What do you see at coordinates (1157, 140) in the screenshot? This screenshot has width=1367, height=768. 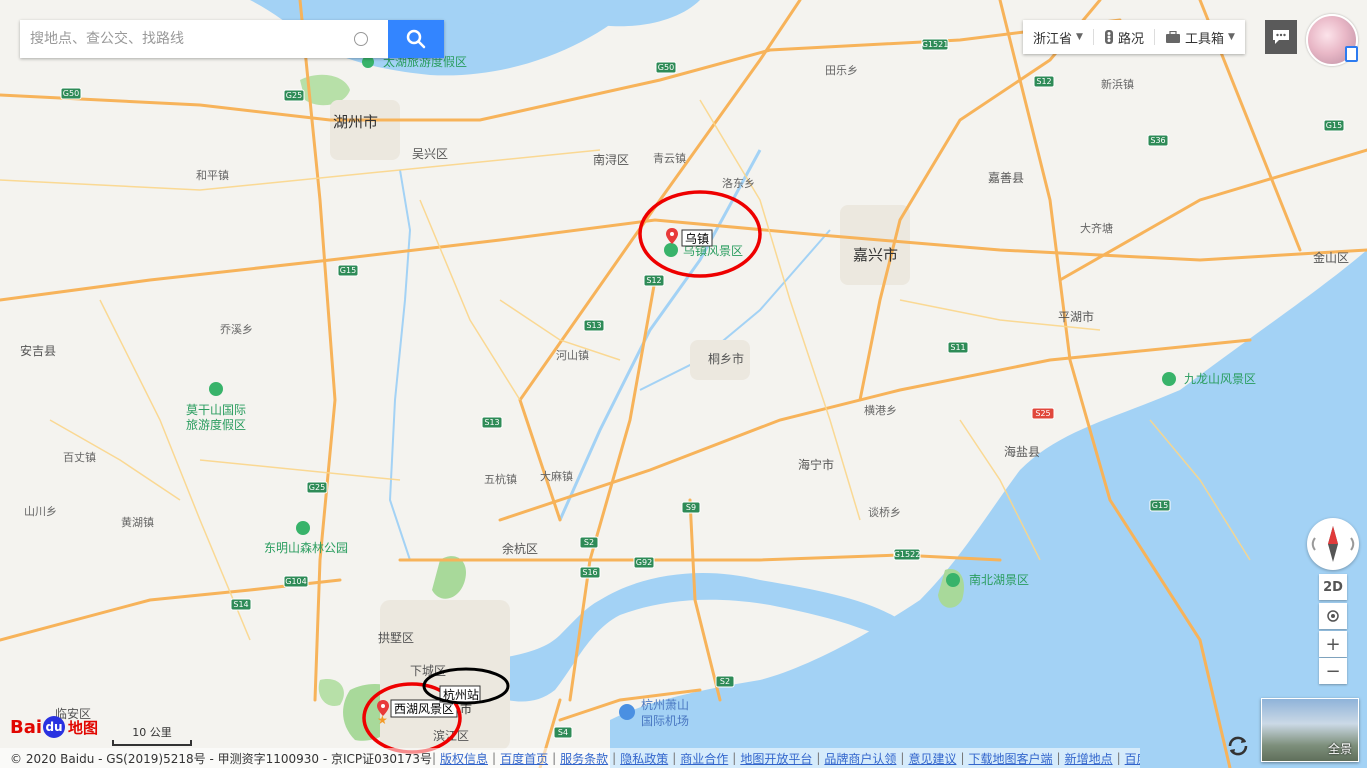 I see `svg-text: S36` at bounding box center [1157, 140].